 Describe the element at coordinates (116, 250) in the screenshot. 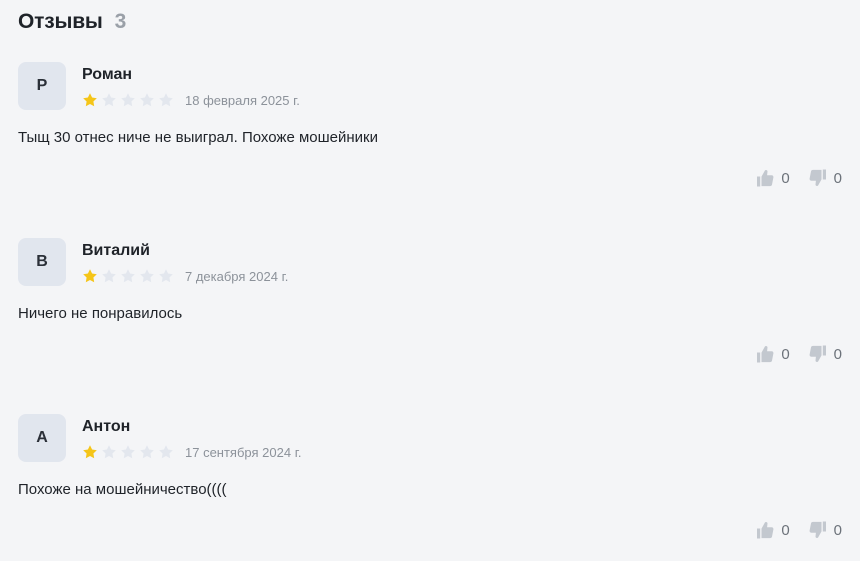

I see `reviewer-name: Виталий` at that location.